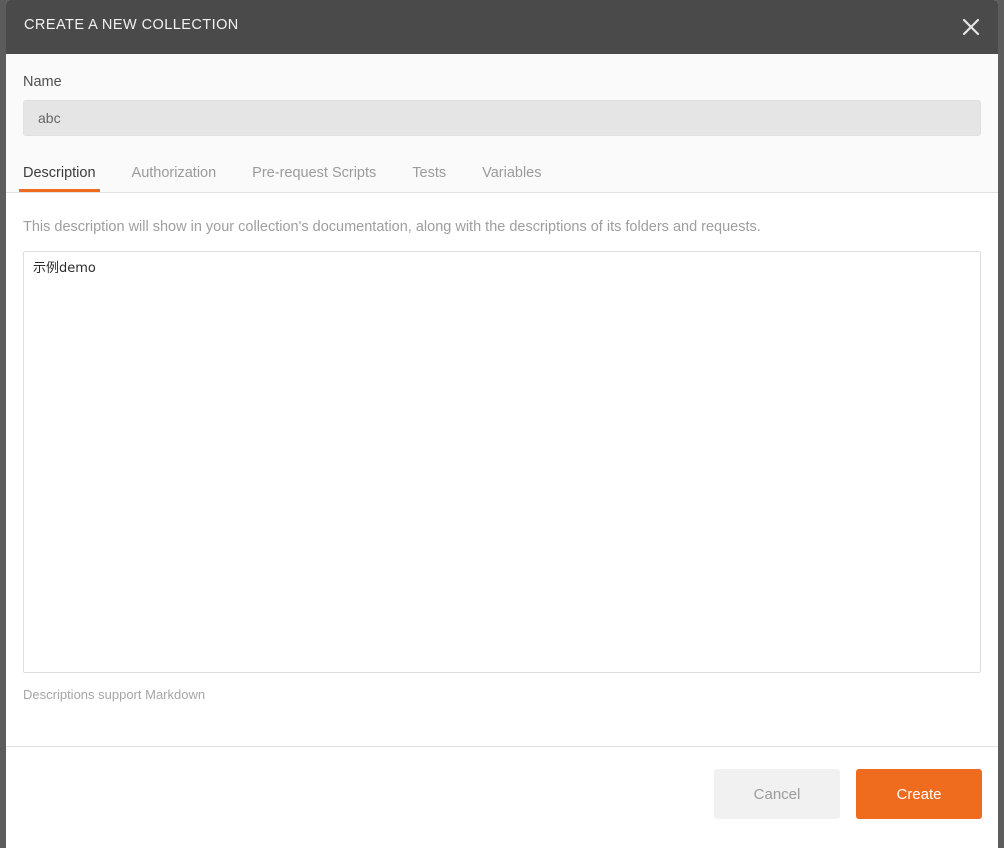 This screenshot has height=848, width=1004. What do you see at coordinates (174, 178) in the screenshot?
I see `tab-authorization: Authorization` at bounding box center [174, 178].